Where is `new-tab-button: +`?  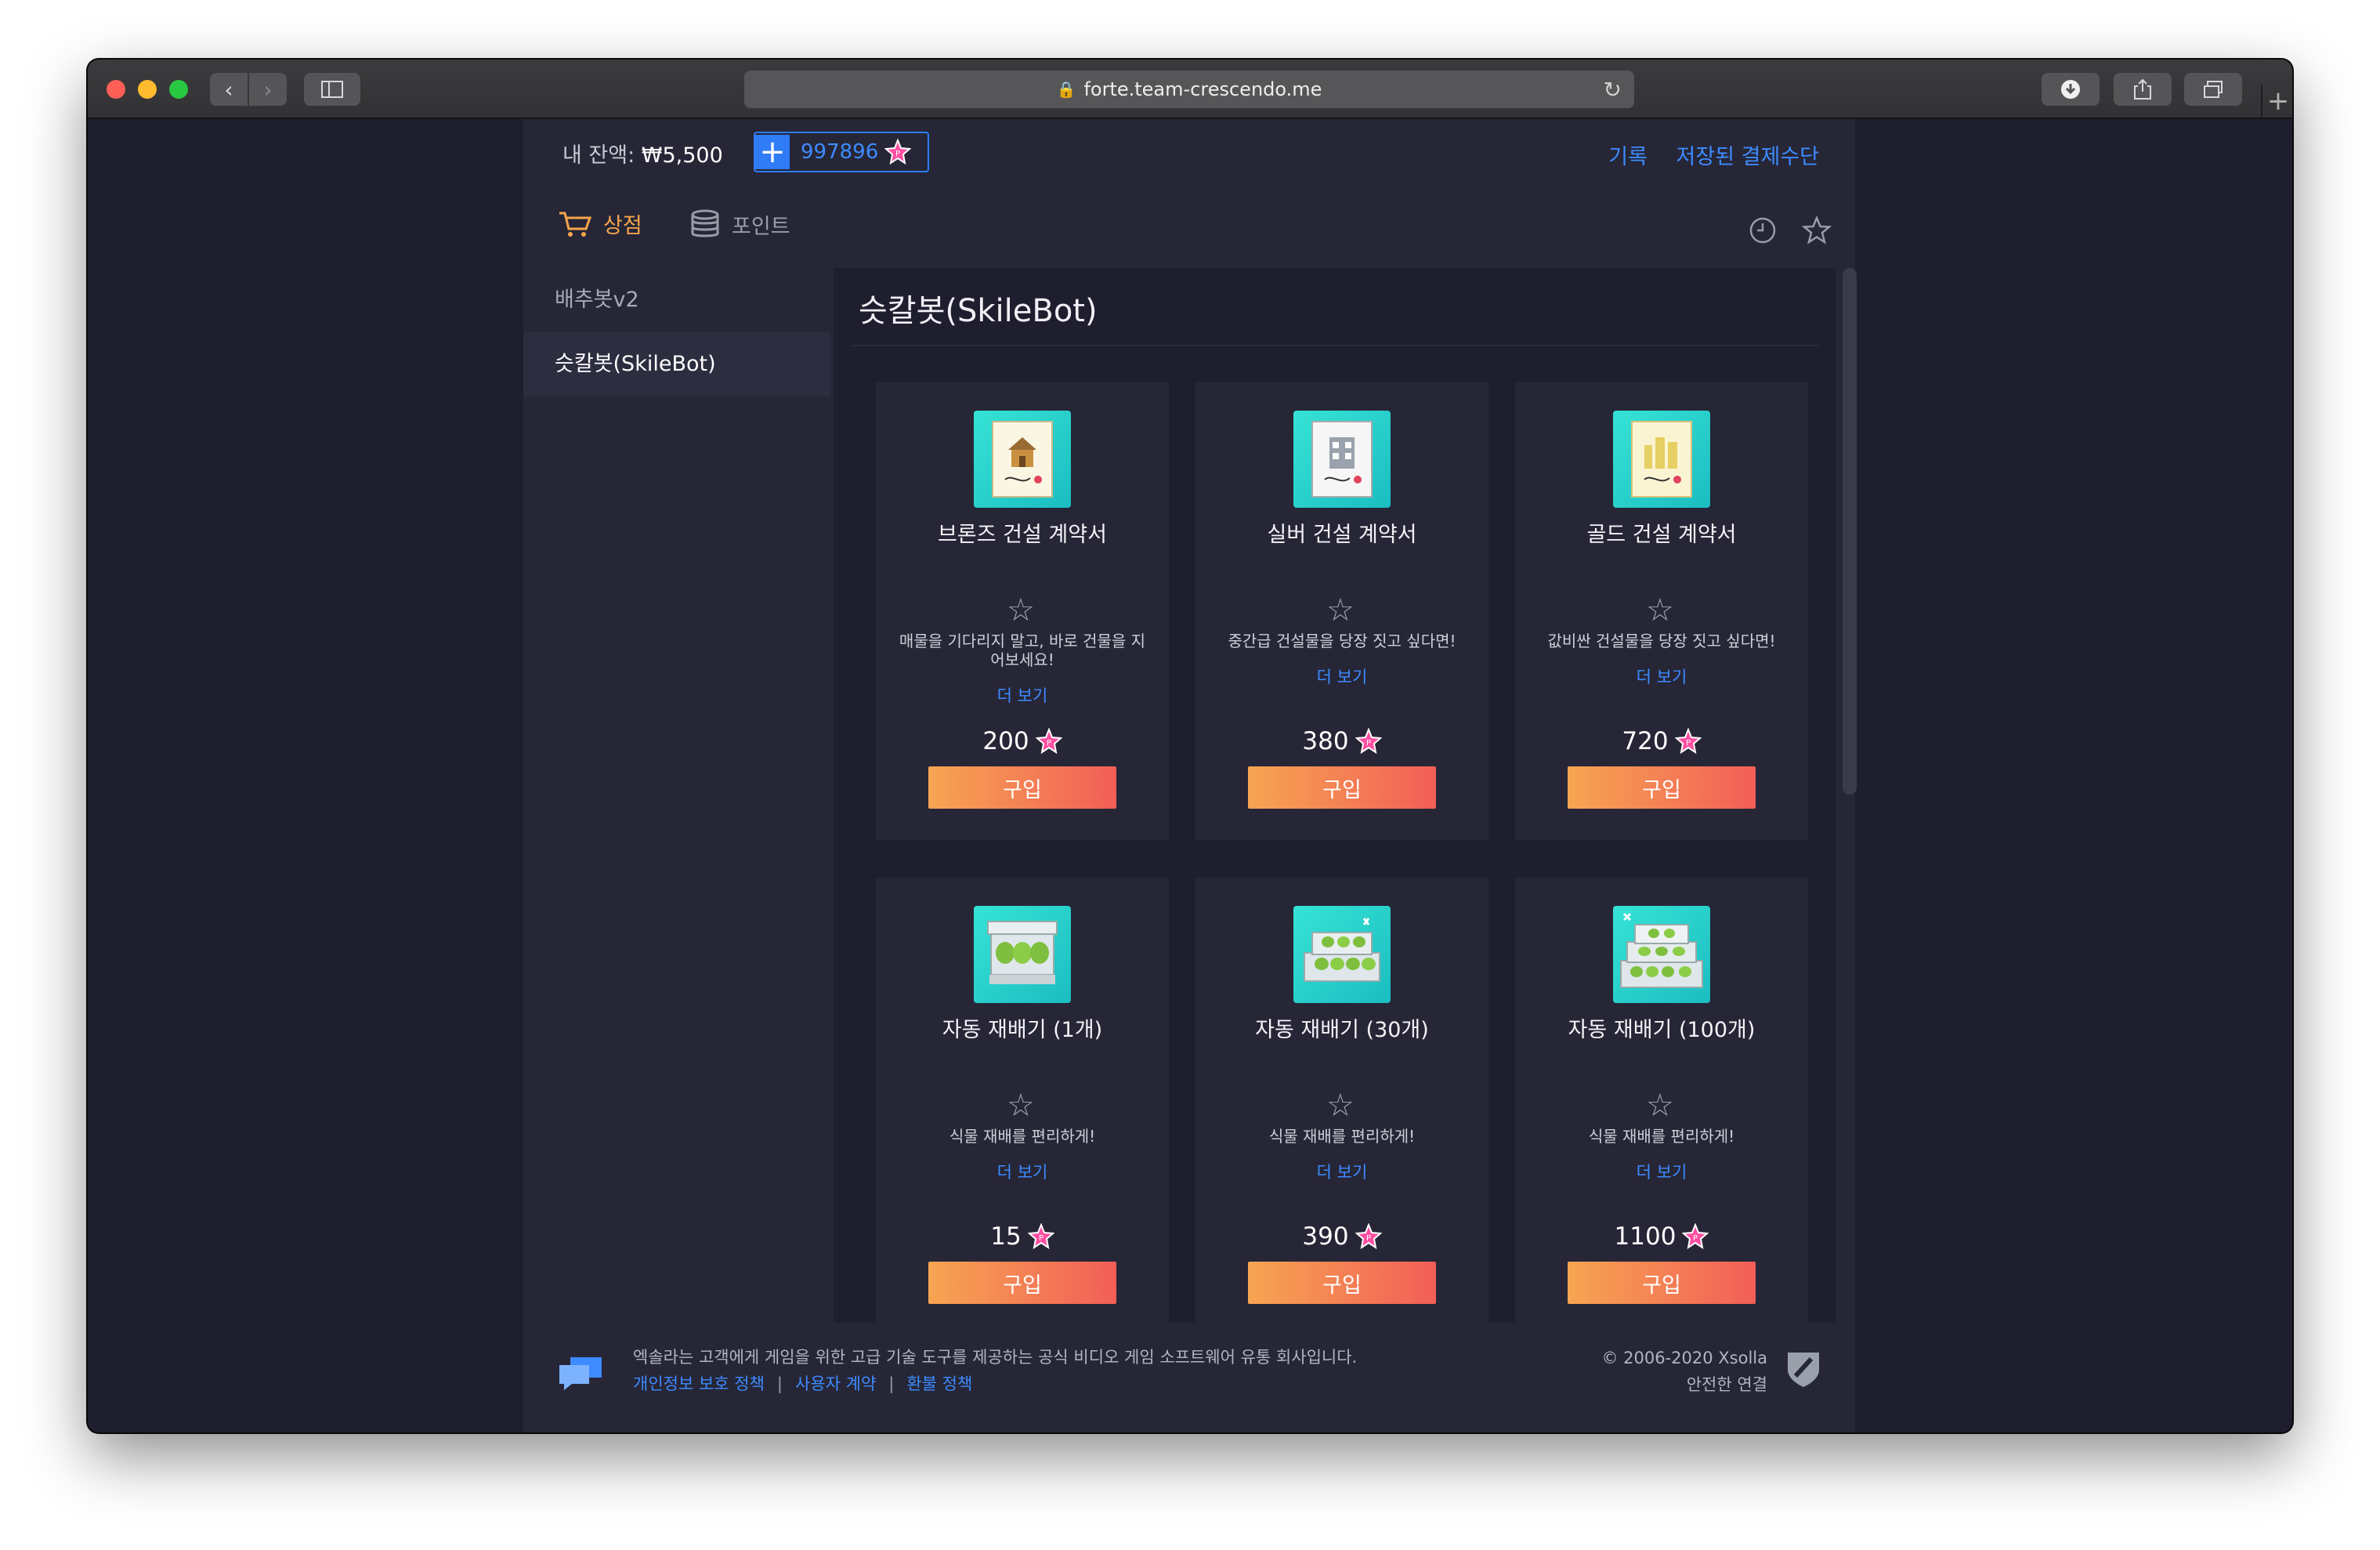 new-tab-button: + is located at coordinates (2276, 101).